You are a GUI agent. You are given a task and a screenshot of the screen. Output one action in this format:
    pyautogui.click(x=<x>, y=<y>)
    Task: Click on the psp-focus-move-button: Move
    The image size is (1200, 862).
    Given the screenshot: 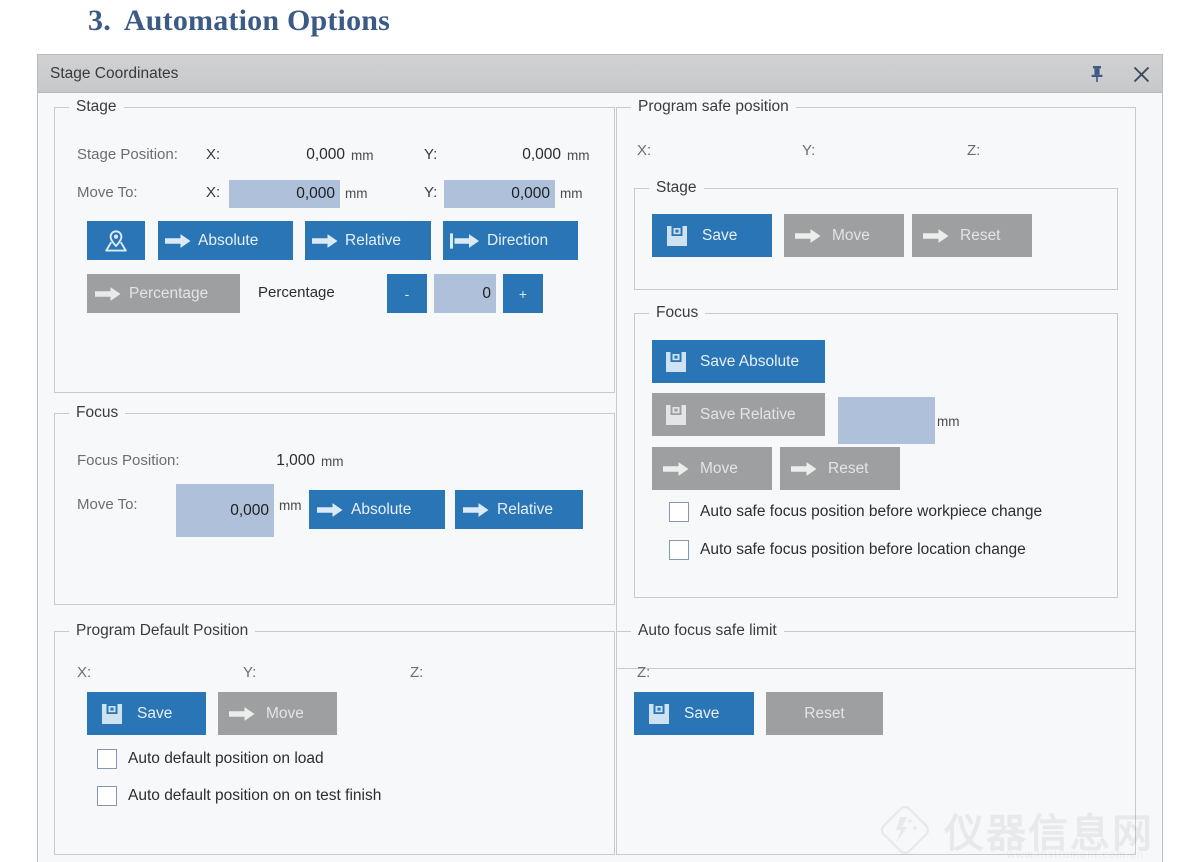 What is the action you would take?
    pyautogui.click(x=712, y=468)
    